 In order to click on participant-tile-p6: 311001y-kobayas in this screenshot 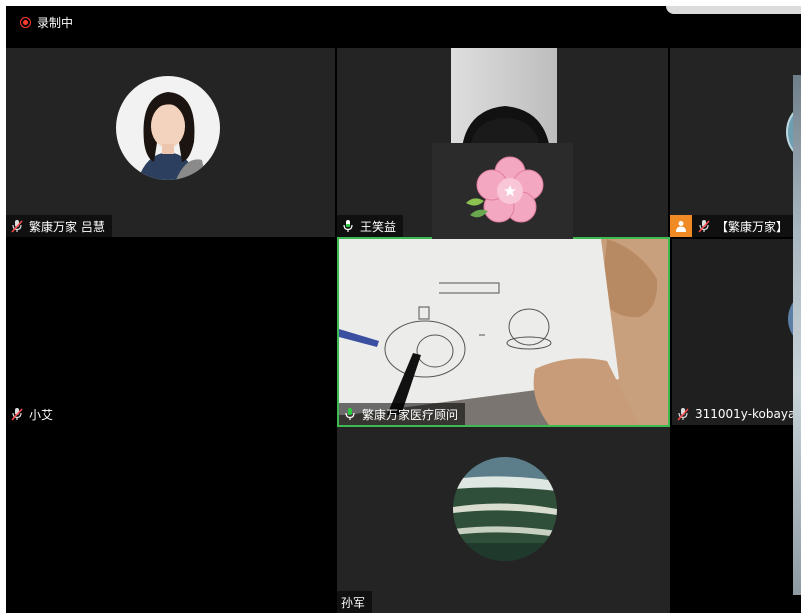, I will do `click(736, 332)`.